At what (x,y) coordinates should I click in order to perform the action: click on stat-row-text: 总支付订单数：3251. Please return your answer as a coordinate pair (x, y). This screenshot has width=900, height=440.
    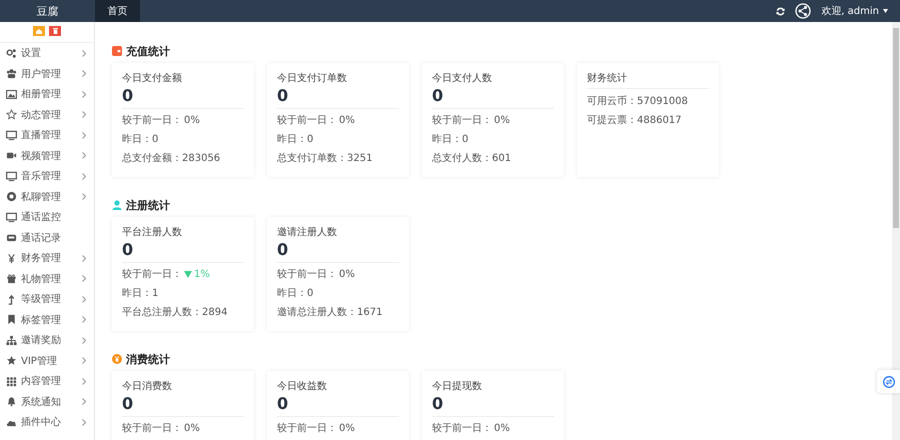
    Looking at the image, I should click on (325, 159).